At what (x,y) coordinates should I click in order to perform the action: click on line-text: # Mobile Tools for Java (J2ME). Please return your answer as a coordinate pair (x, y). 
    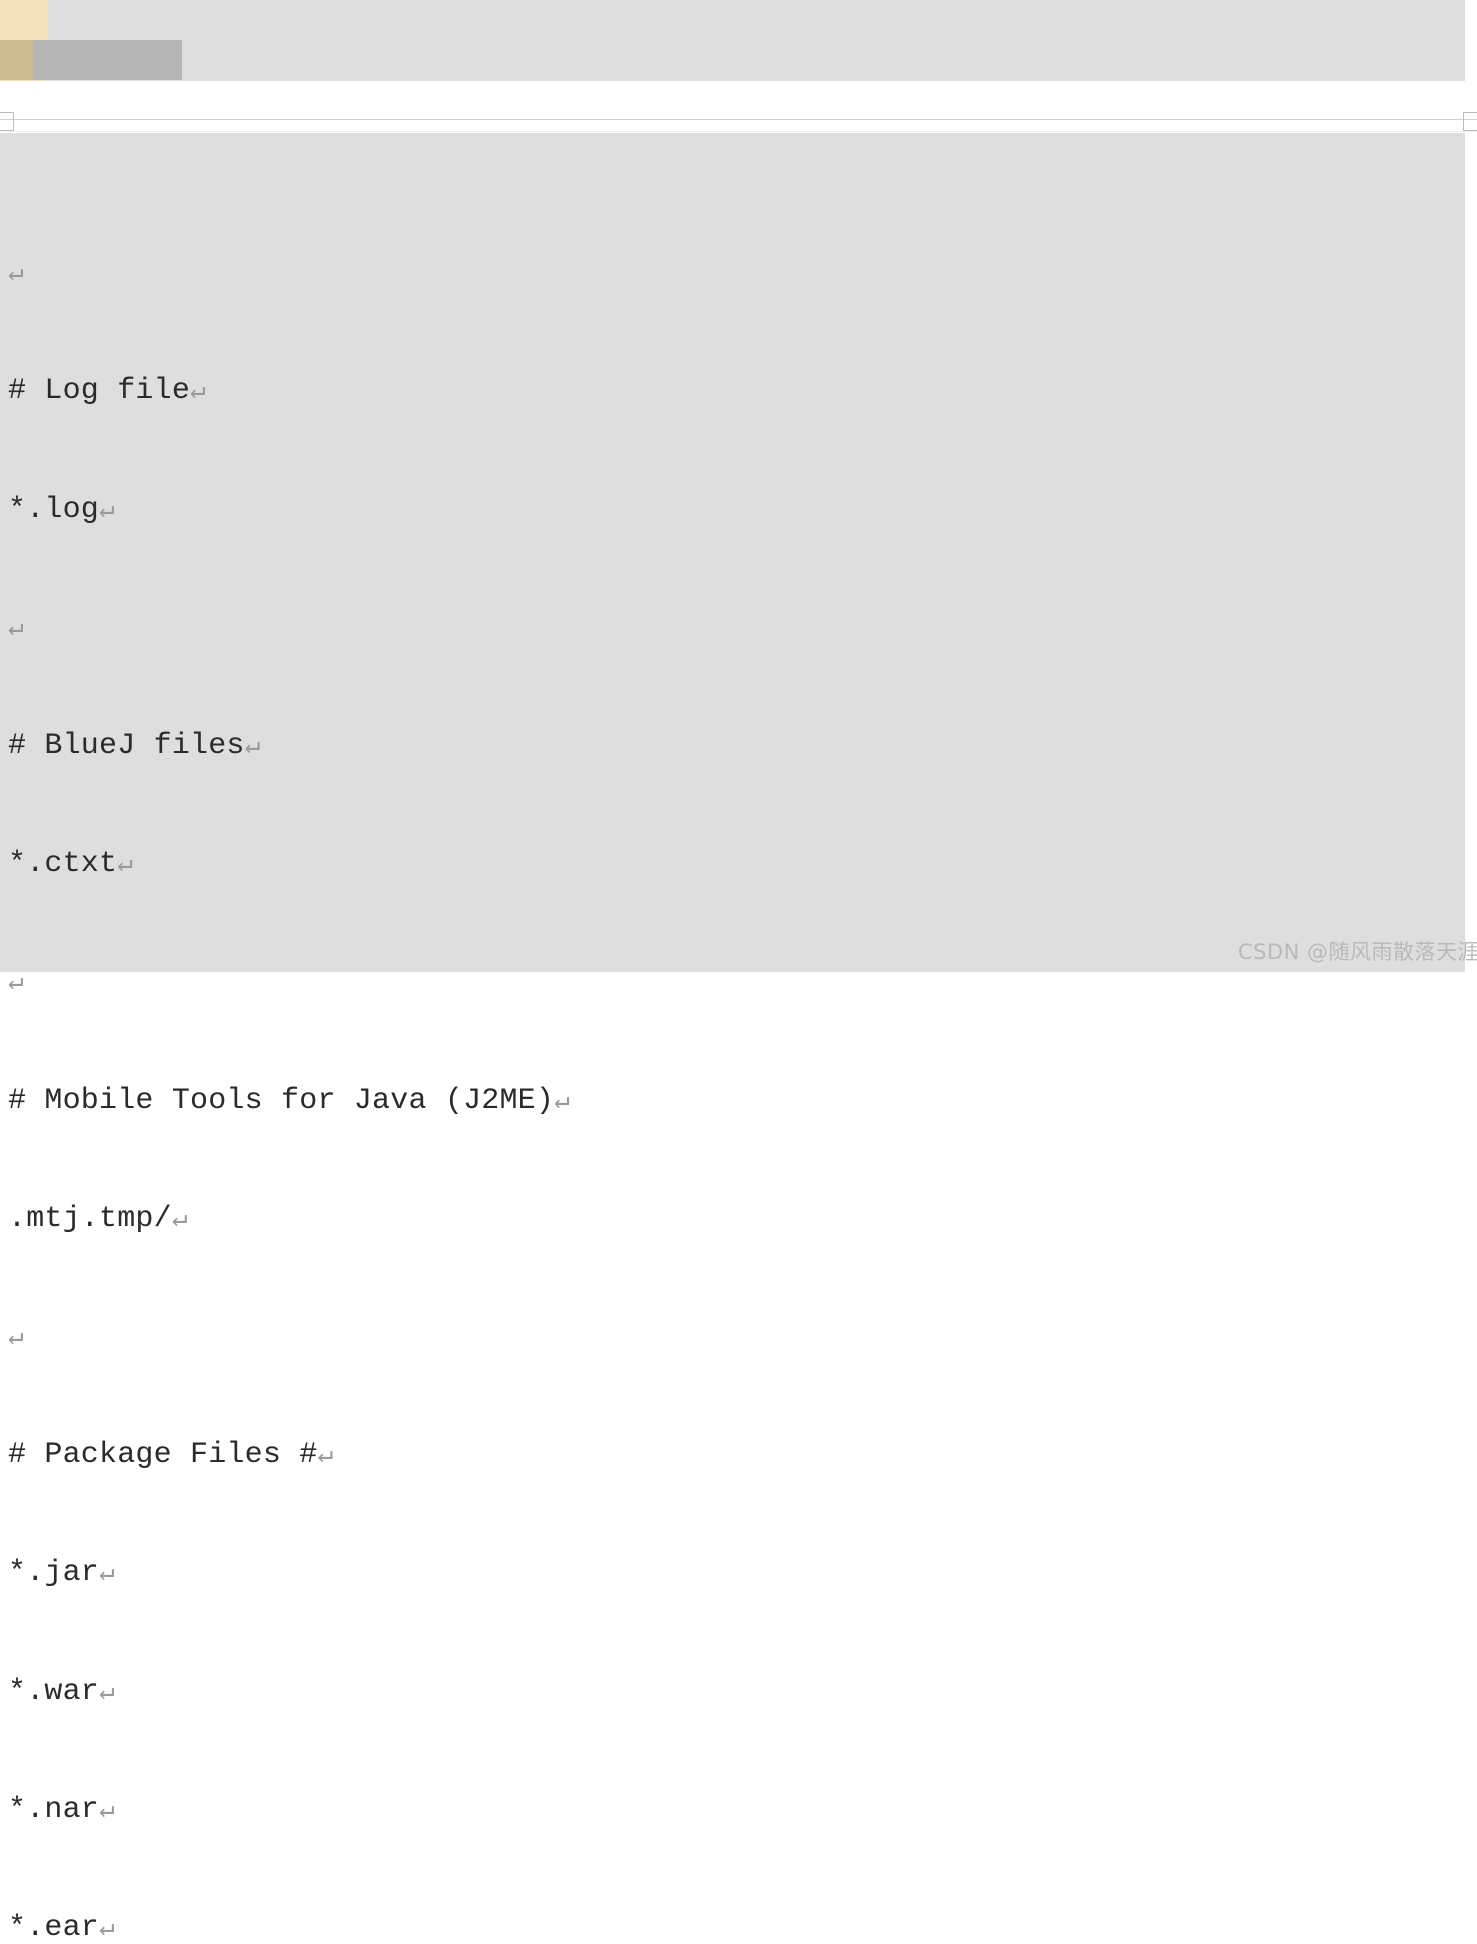
    Looking at the image, I should click on (281, 1100).